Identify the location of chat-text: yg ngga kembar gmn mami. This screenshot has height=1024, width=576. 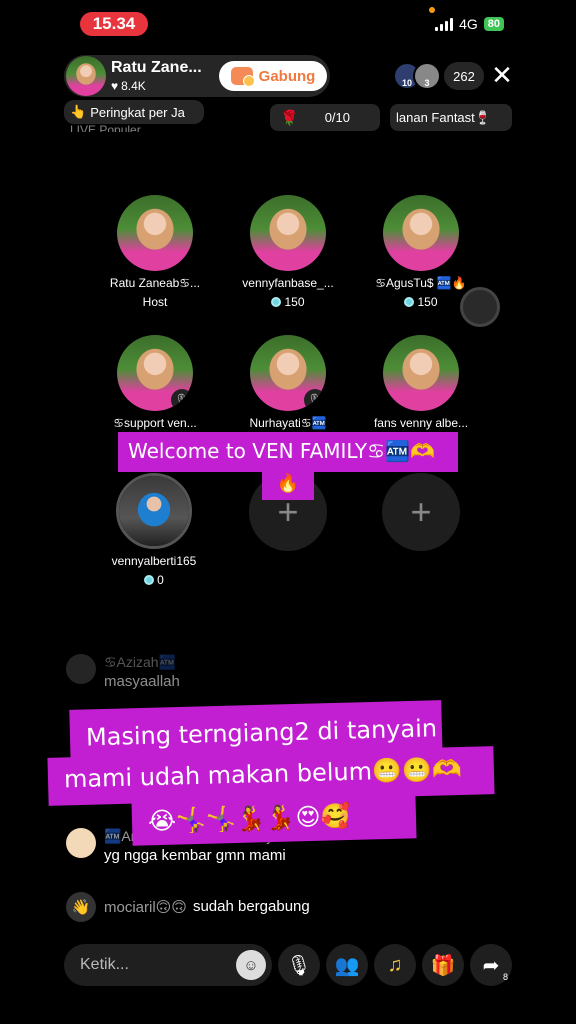
(195, 855).